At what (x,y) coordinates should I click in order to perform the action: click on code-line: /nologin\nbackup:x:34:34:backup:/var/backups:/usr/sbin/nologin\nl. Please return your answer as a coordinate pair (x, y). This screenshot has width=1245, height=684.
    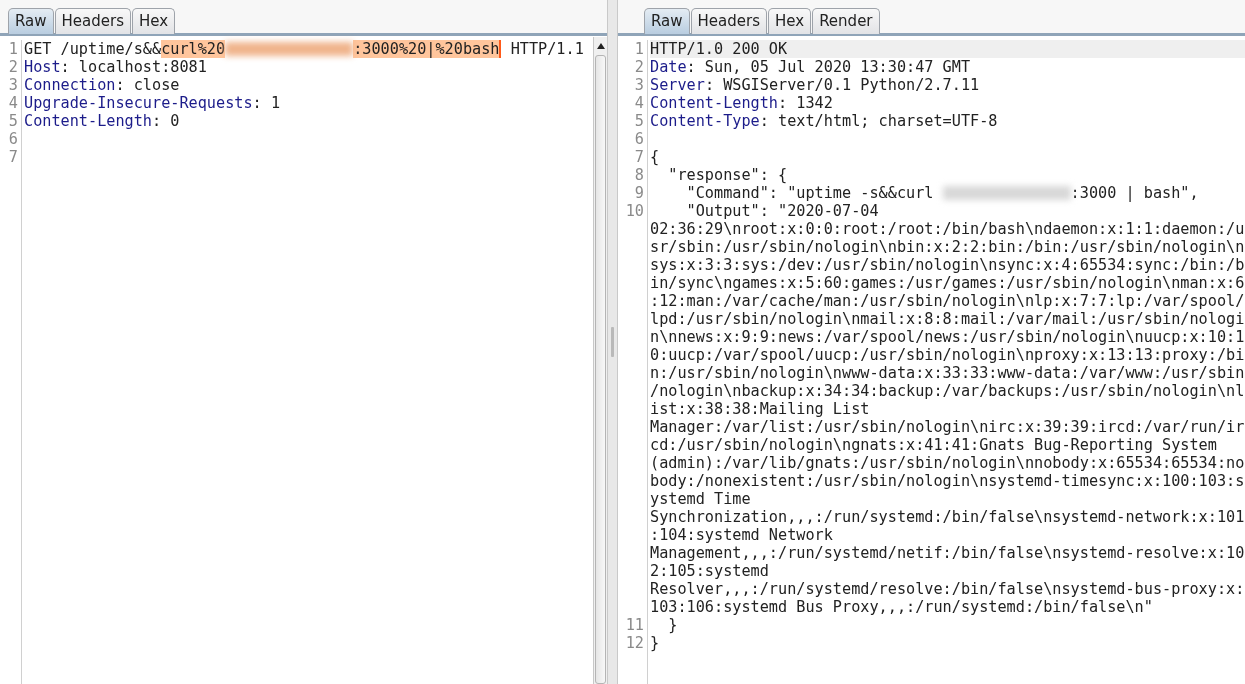
    Looking at the image, I should click on (947, 391).